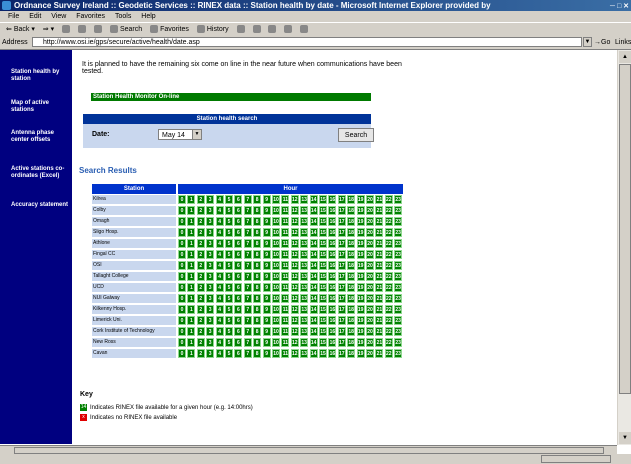 The width and height of the screenshot is (631, 464). What do you see at coordinates (625, 229) in the screenshot?
I see `scroll-thumb` at bounding box center [625, 229].